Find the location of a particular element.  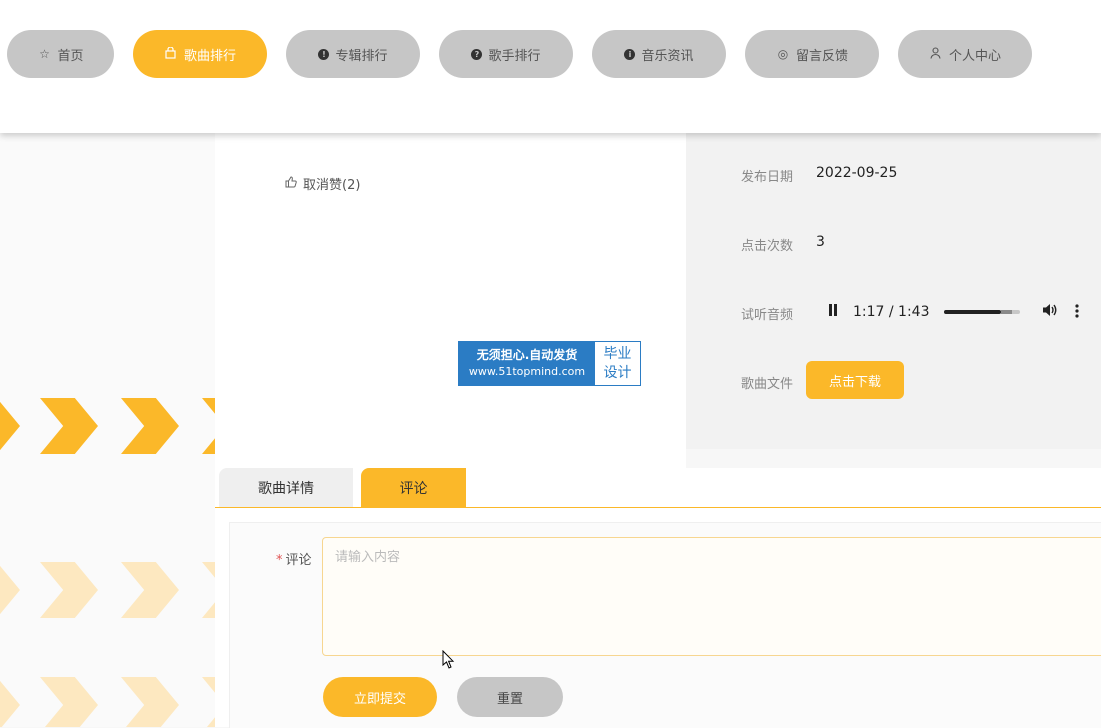

watermark-main-text: 无须担心.自动发货 is located at coordinates (527, 355).